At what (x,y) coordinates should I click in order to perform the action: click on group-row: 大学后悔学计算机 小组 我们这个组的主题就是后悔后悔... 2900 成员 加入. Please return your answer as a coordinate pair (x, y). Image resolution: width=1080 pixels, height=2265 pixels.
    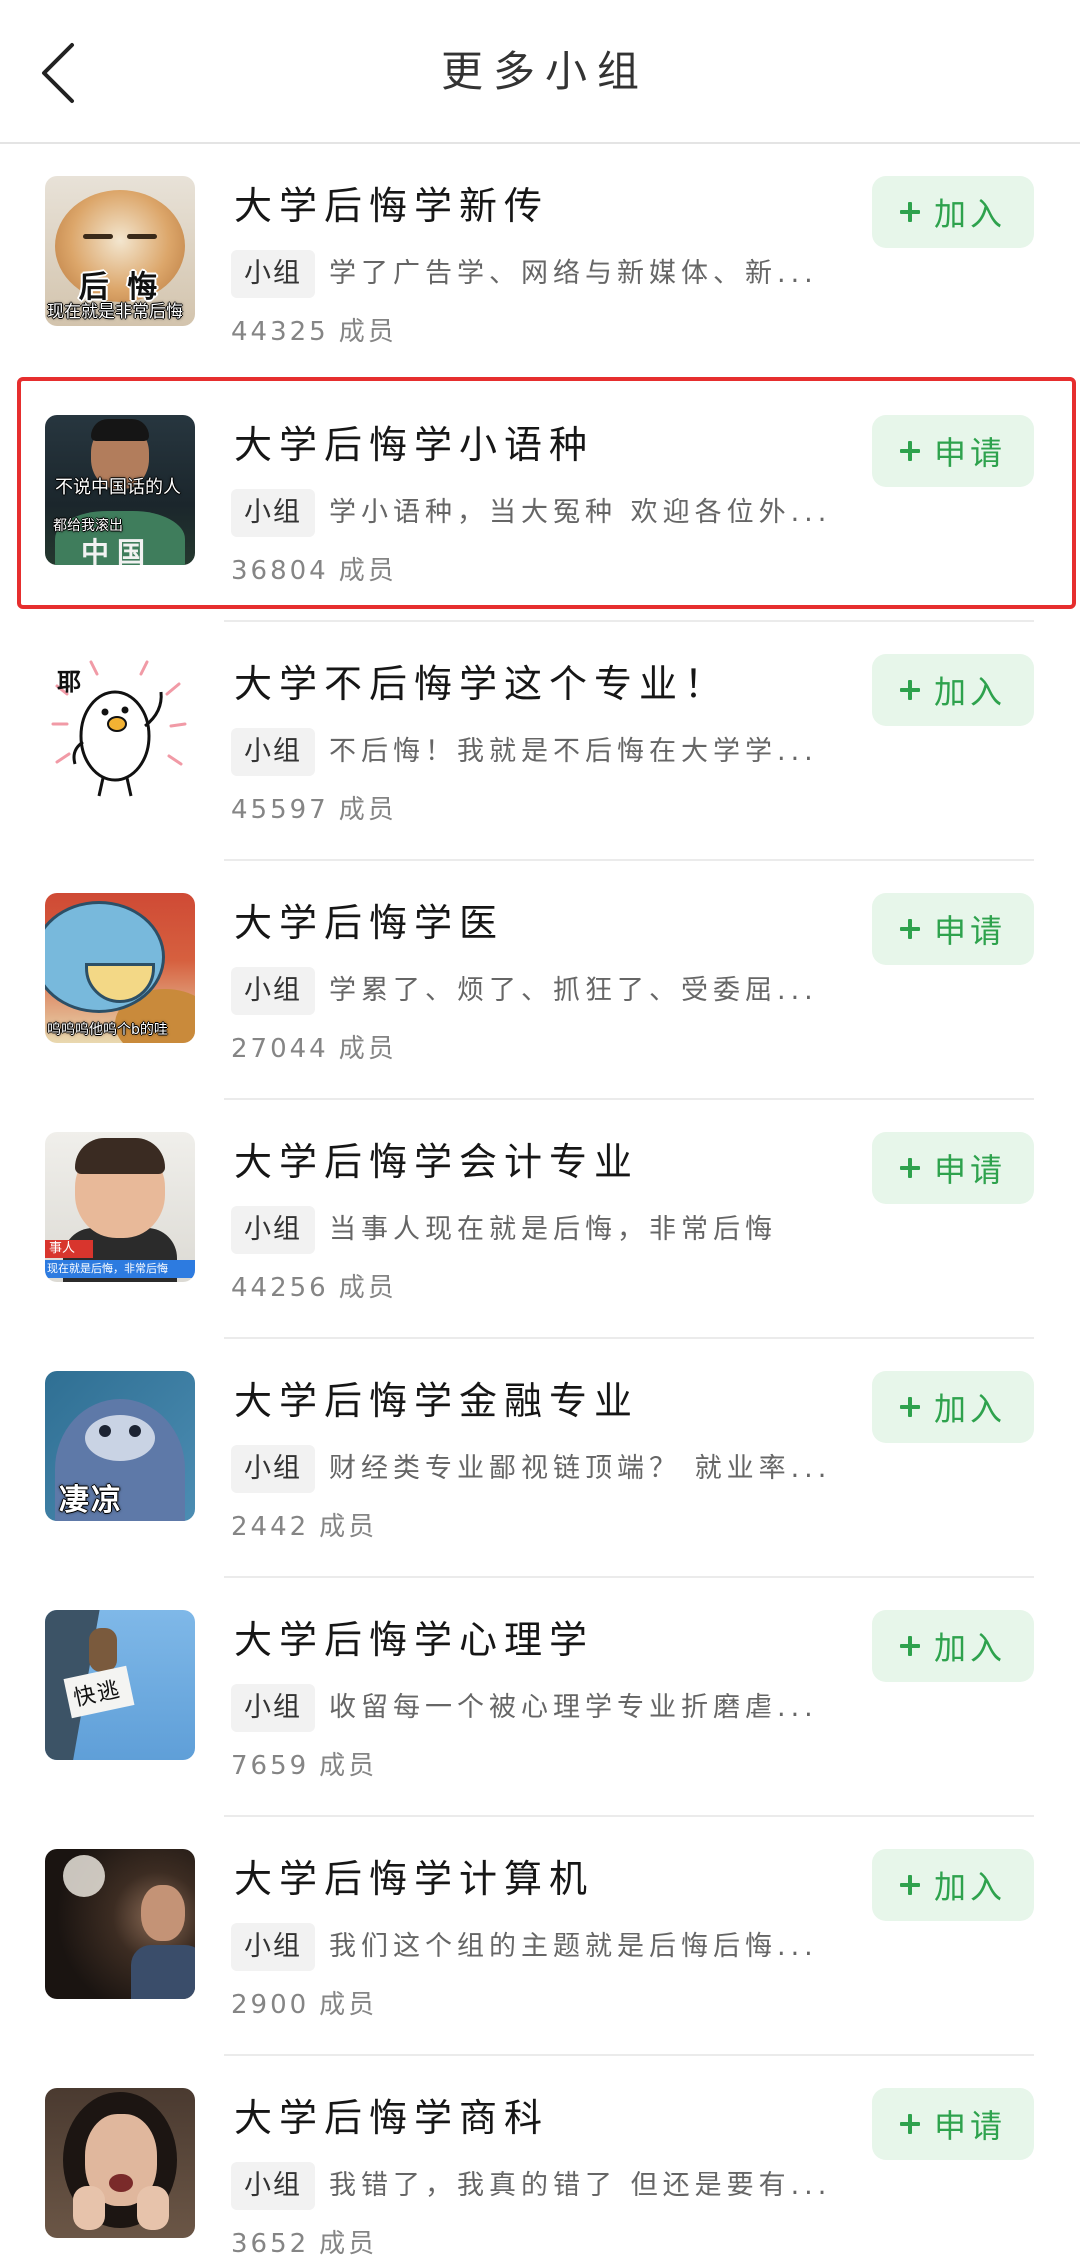
    Looking at the image, I should click on (540, 1936).